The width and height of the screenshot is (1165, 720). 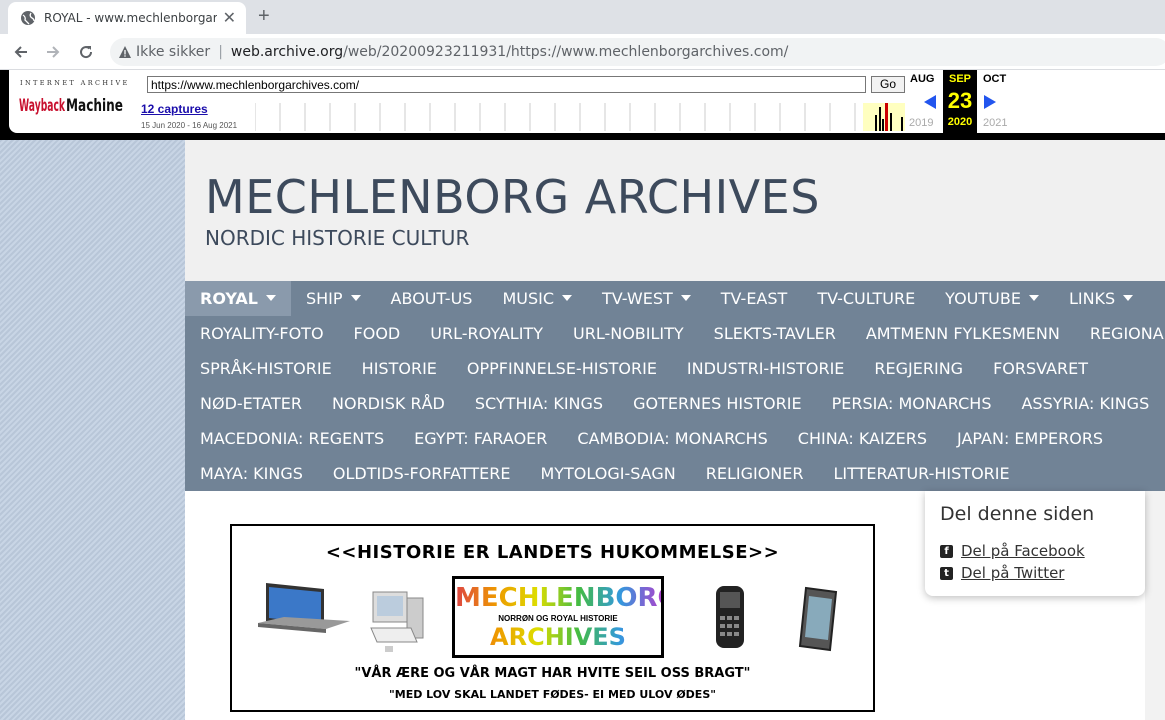 I want to click on arrow-right-icon, so click(x=53, y=52).